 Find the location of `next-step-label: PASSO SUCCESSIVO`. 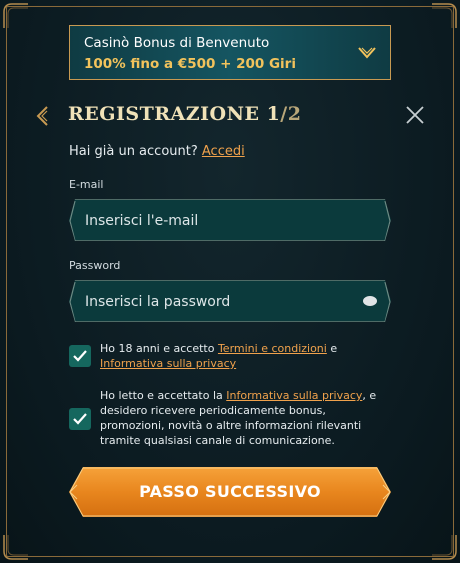

next-step-label: PASSO SUCCESSIVO is located at coordinates (230, 491).